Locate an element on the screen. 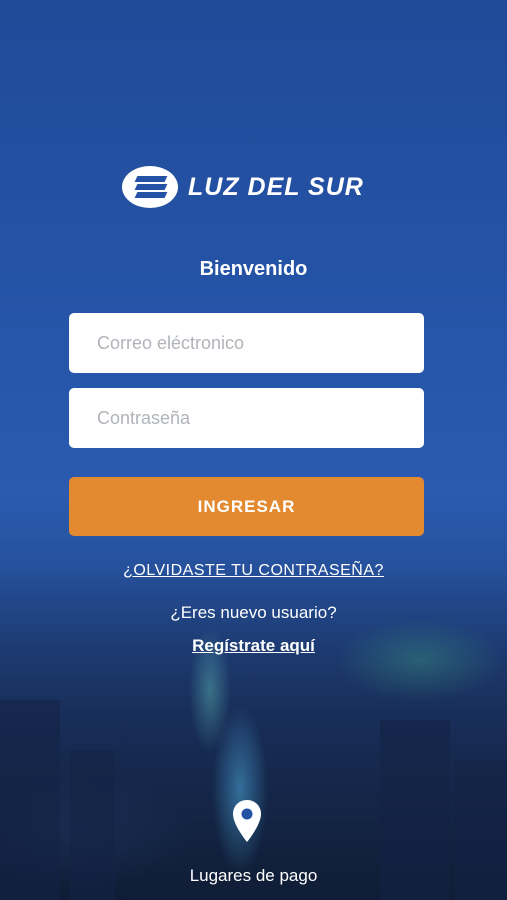 Image resolution: width=507 pixels, height=900 pixels. welcome-title: Bienvenido is located at coordinates (253, 269).